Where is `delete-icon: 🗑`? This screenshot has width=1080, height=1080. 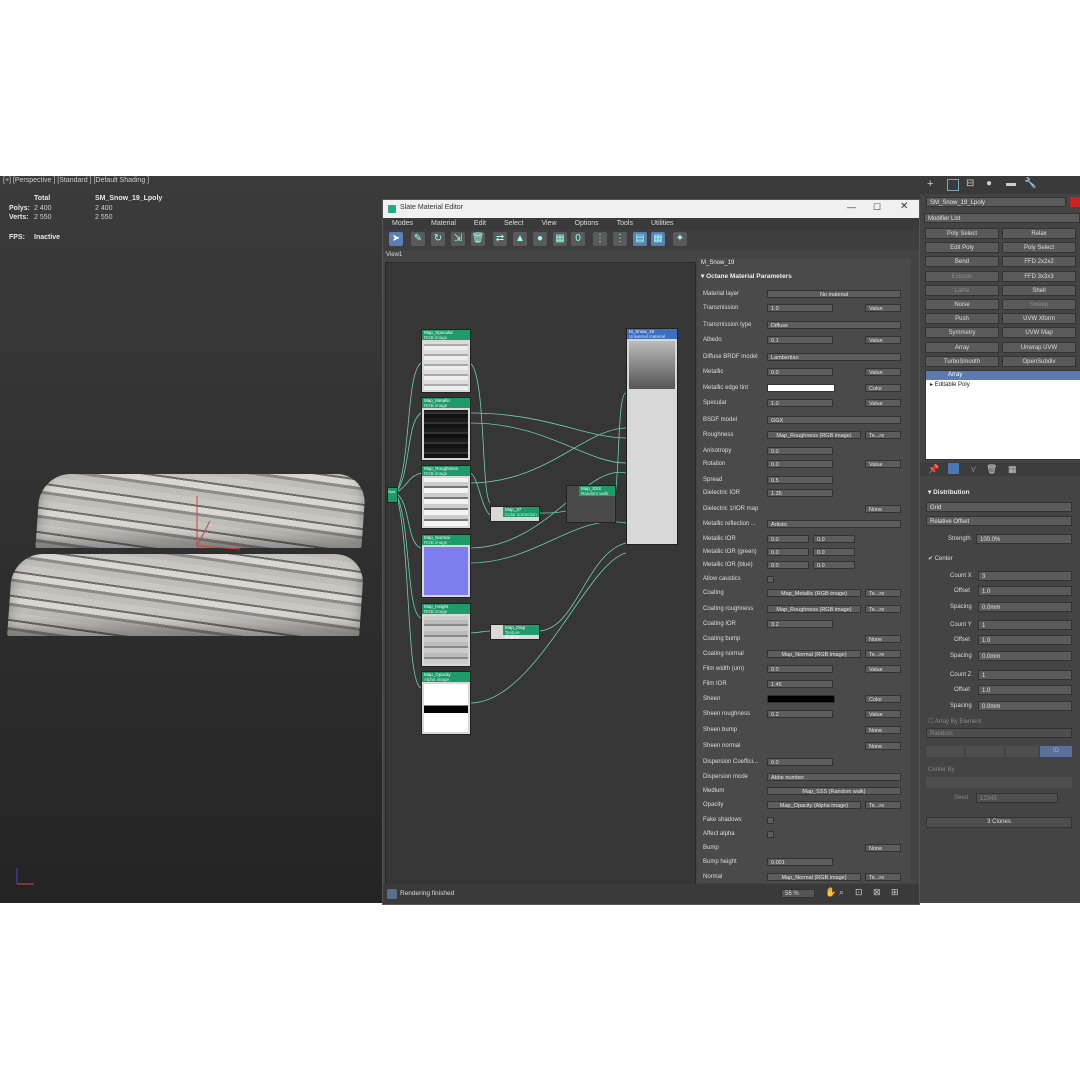
delete-icon: 🗑 is located at coordinates (478, 239).